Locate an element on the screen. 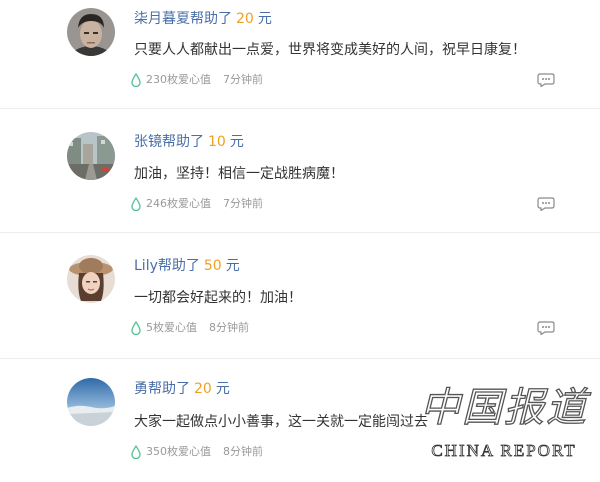  user-name: Lily is located at coordinates (146, 266).